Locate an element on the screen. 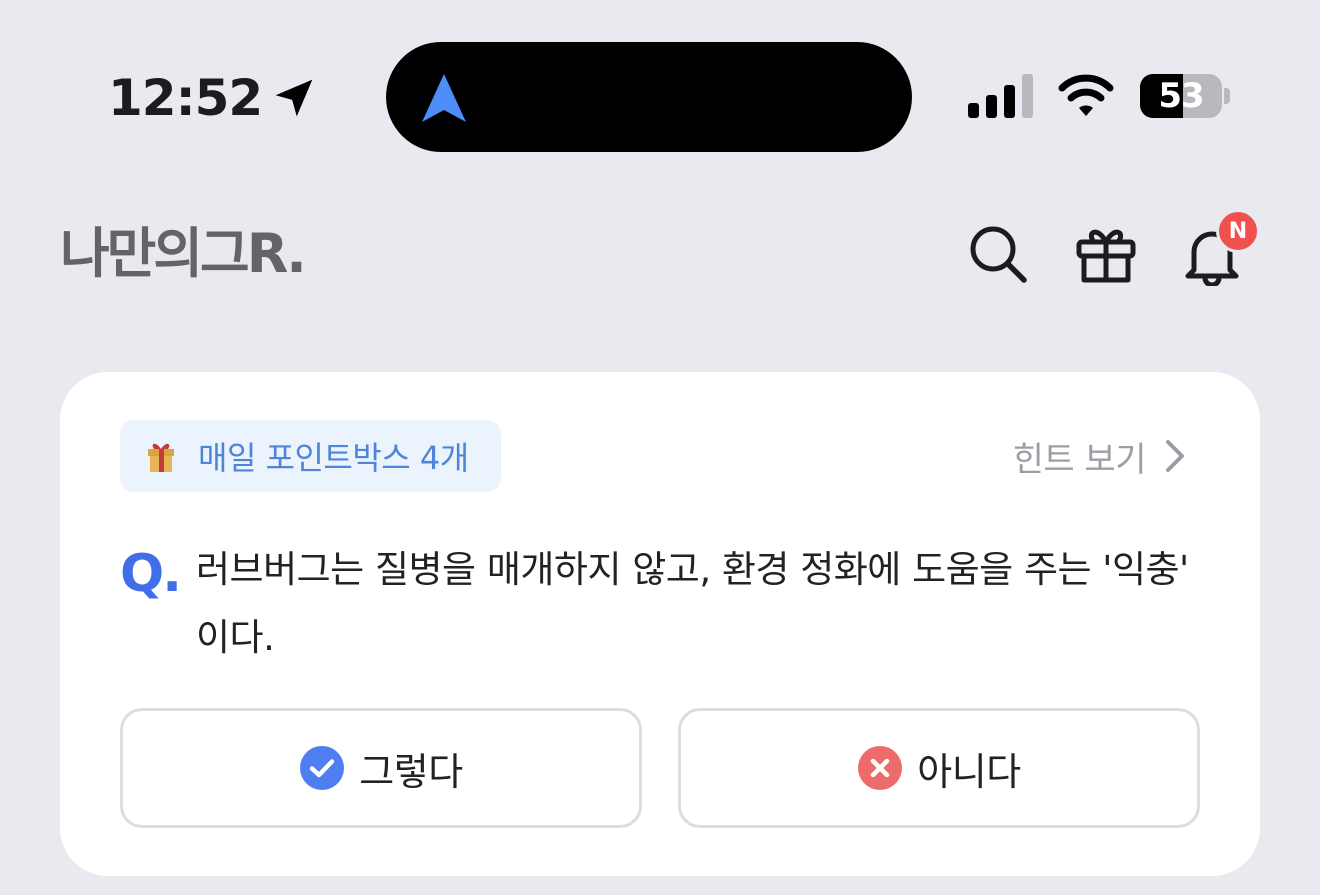  gift-icon is located at coordinates (1106, 256).